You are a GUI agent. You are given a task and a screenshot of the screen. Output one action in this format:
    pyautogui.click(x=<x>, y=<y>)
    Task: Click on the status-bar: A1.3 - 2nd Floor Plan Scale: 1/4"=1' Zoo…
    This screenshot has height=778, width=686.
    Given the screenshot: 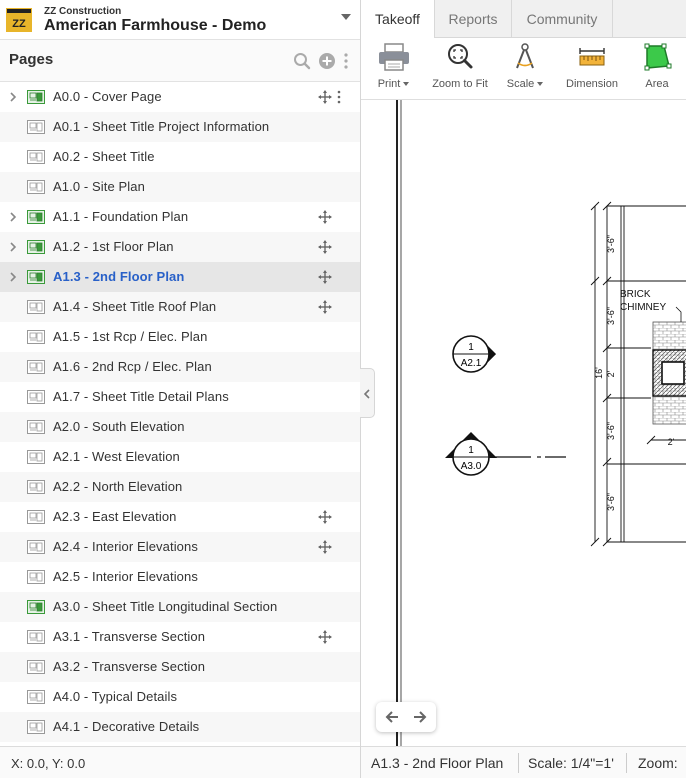 What is the action you would take?
    pyautogui.click(x=523, y=762)
    